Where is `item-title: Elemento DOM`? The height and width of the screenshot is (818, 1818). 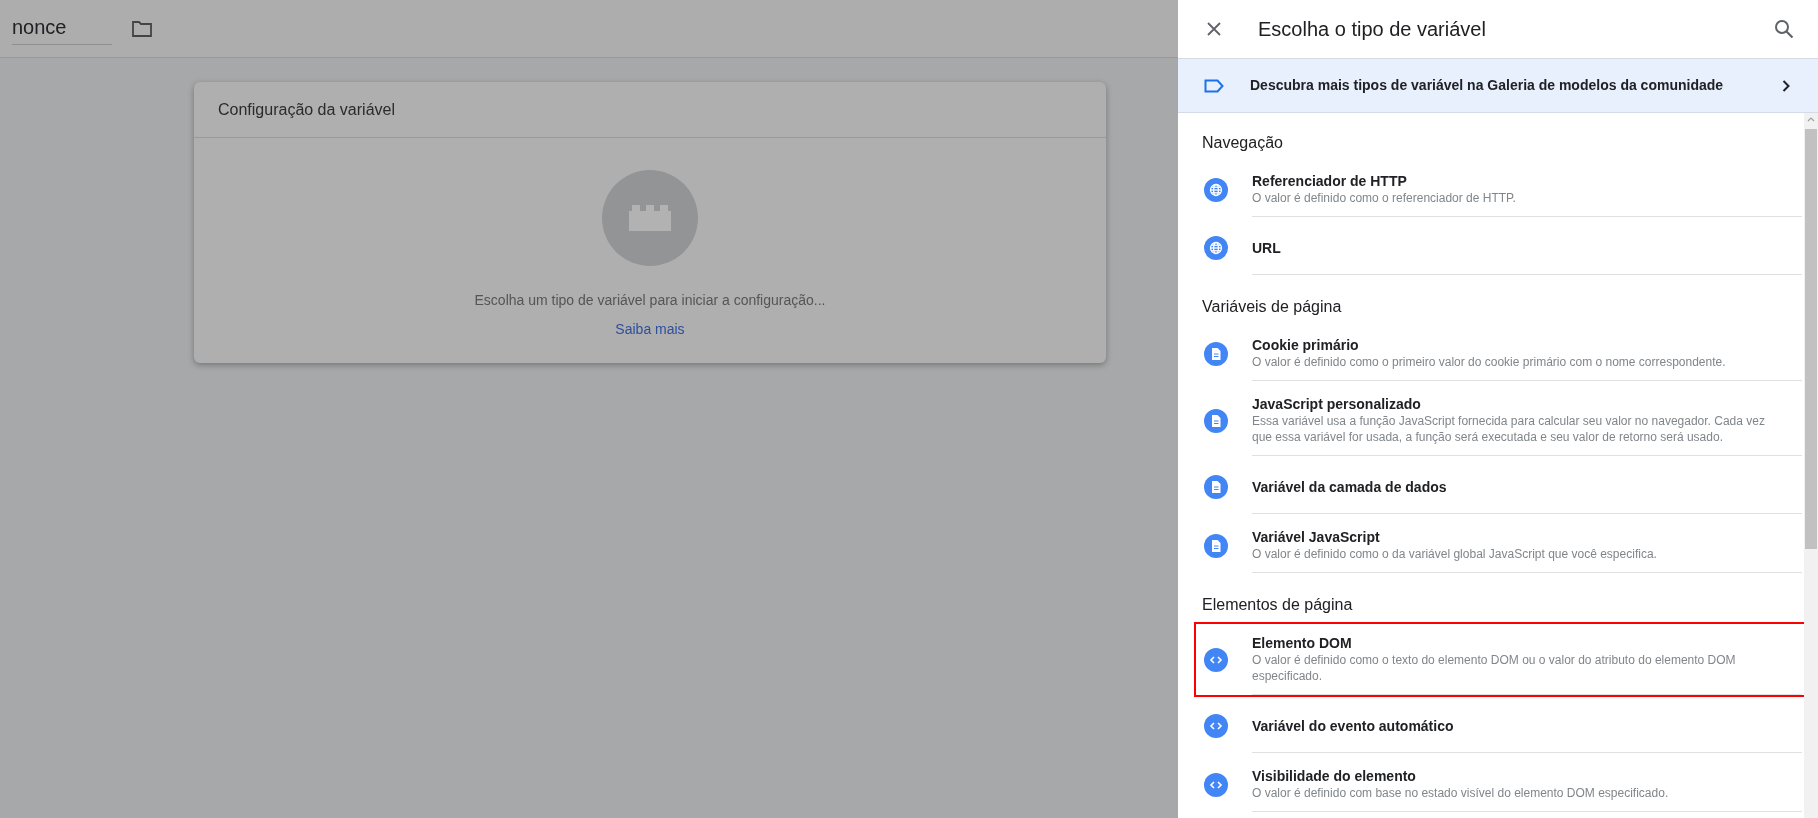
item-title: Elemento DOM is located at coordinates (1302, 643).